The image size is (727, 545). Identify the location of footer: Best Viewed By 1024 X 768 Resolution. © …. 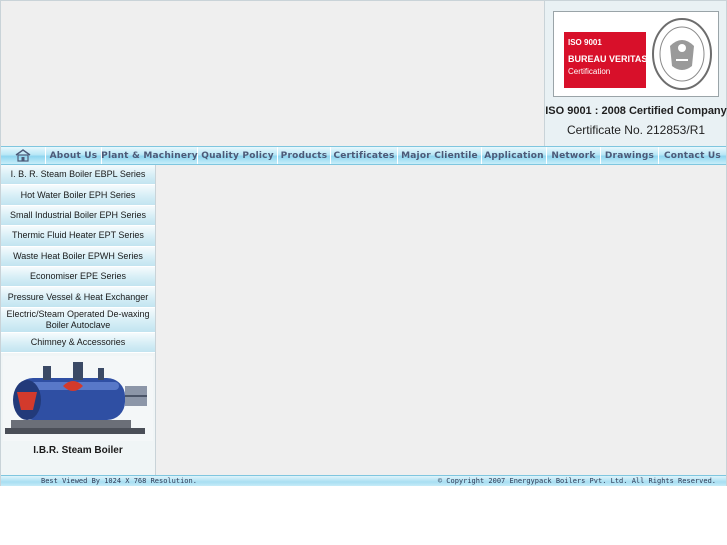
(363, 480).